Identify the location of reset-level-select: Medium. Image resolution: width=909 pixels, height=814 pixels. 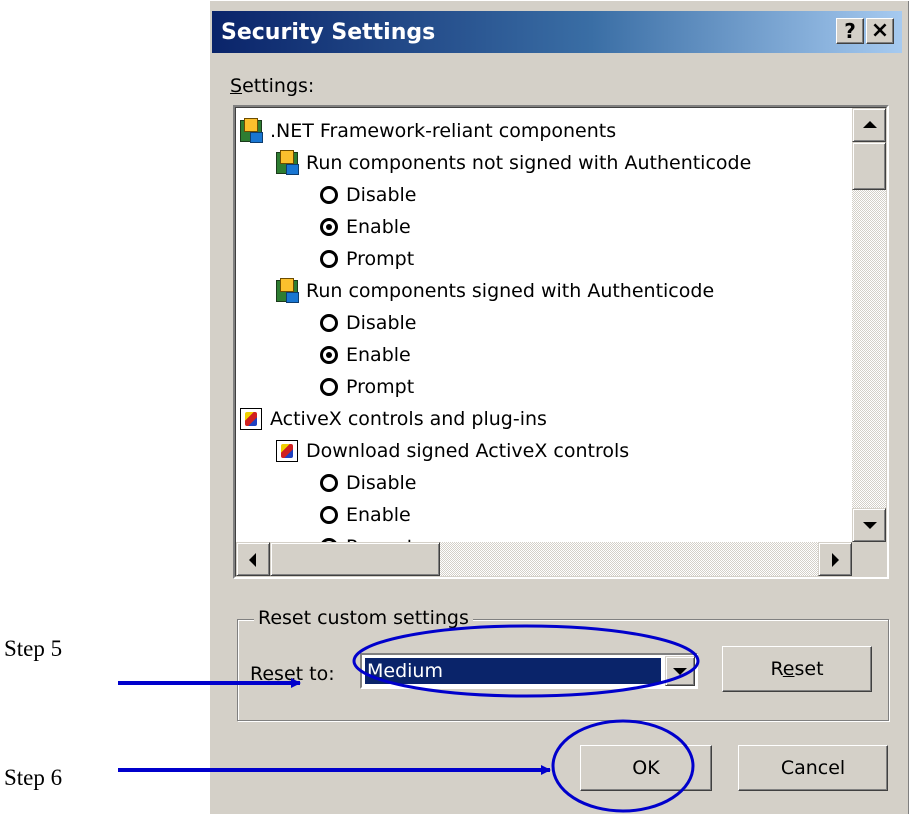
(529, 671).